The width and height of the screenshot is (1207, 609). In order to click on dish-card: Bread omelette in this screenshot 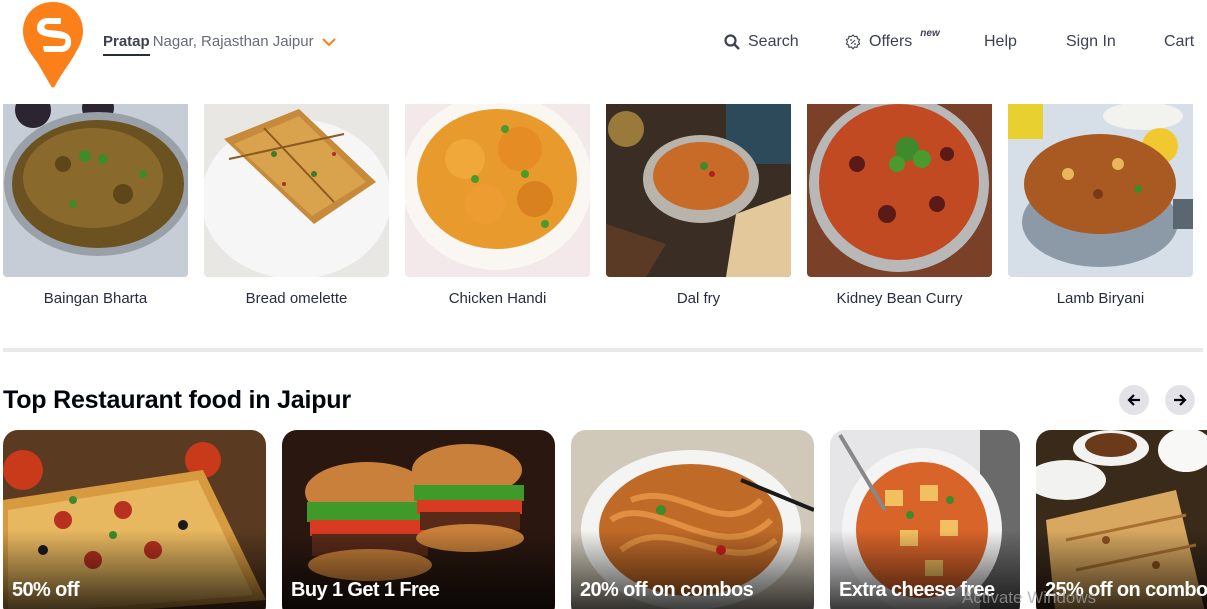, I will do `click(296, 205)`.